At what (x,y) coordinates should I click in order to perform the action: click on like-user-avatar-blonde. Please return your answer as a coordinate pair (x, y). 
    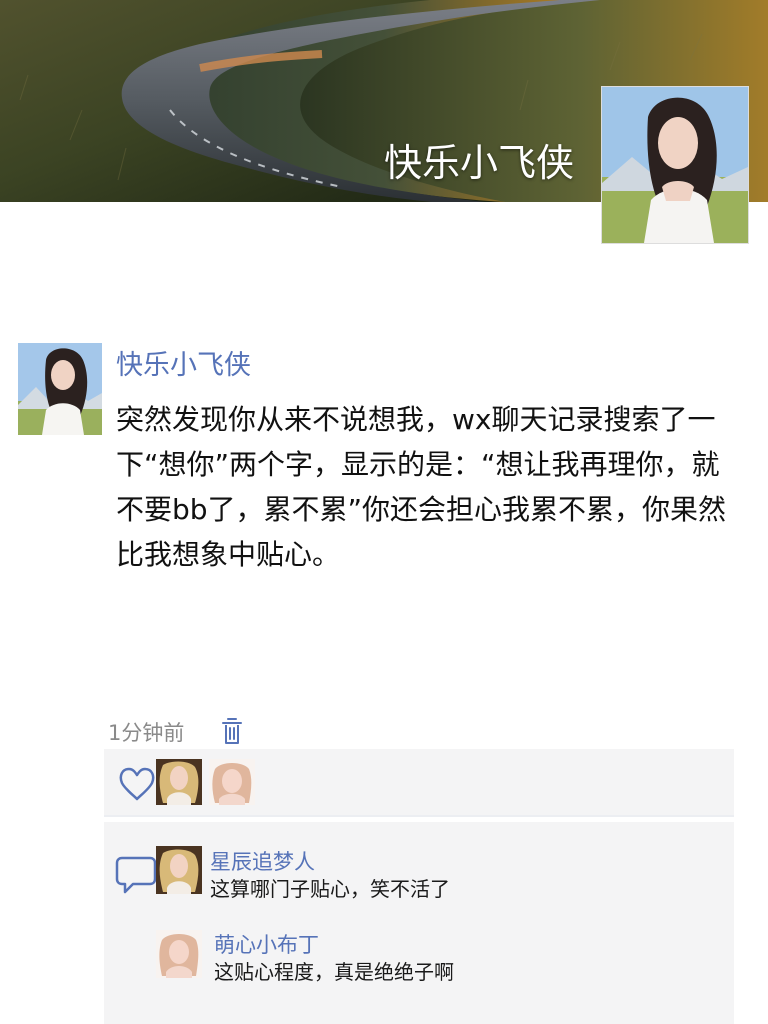
    Looking at the image, I should click on (179, 782).